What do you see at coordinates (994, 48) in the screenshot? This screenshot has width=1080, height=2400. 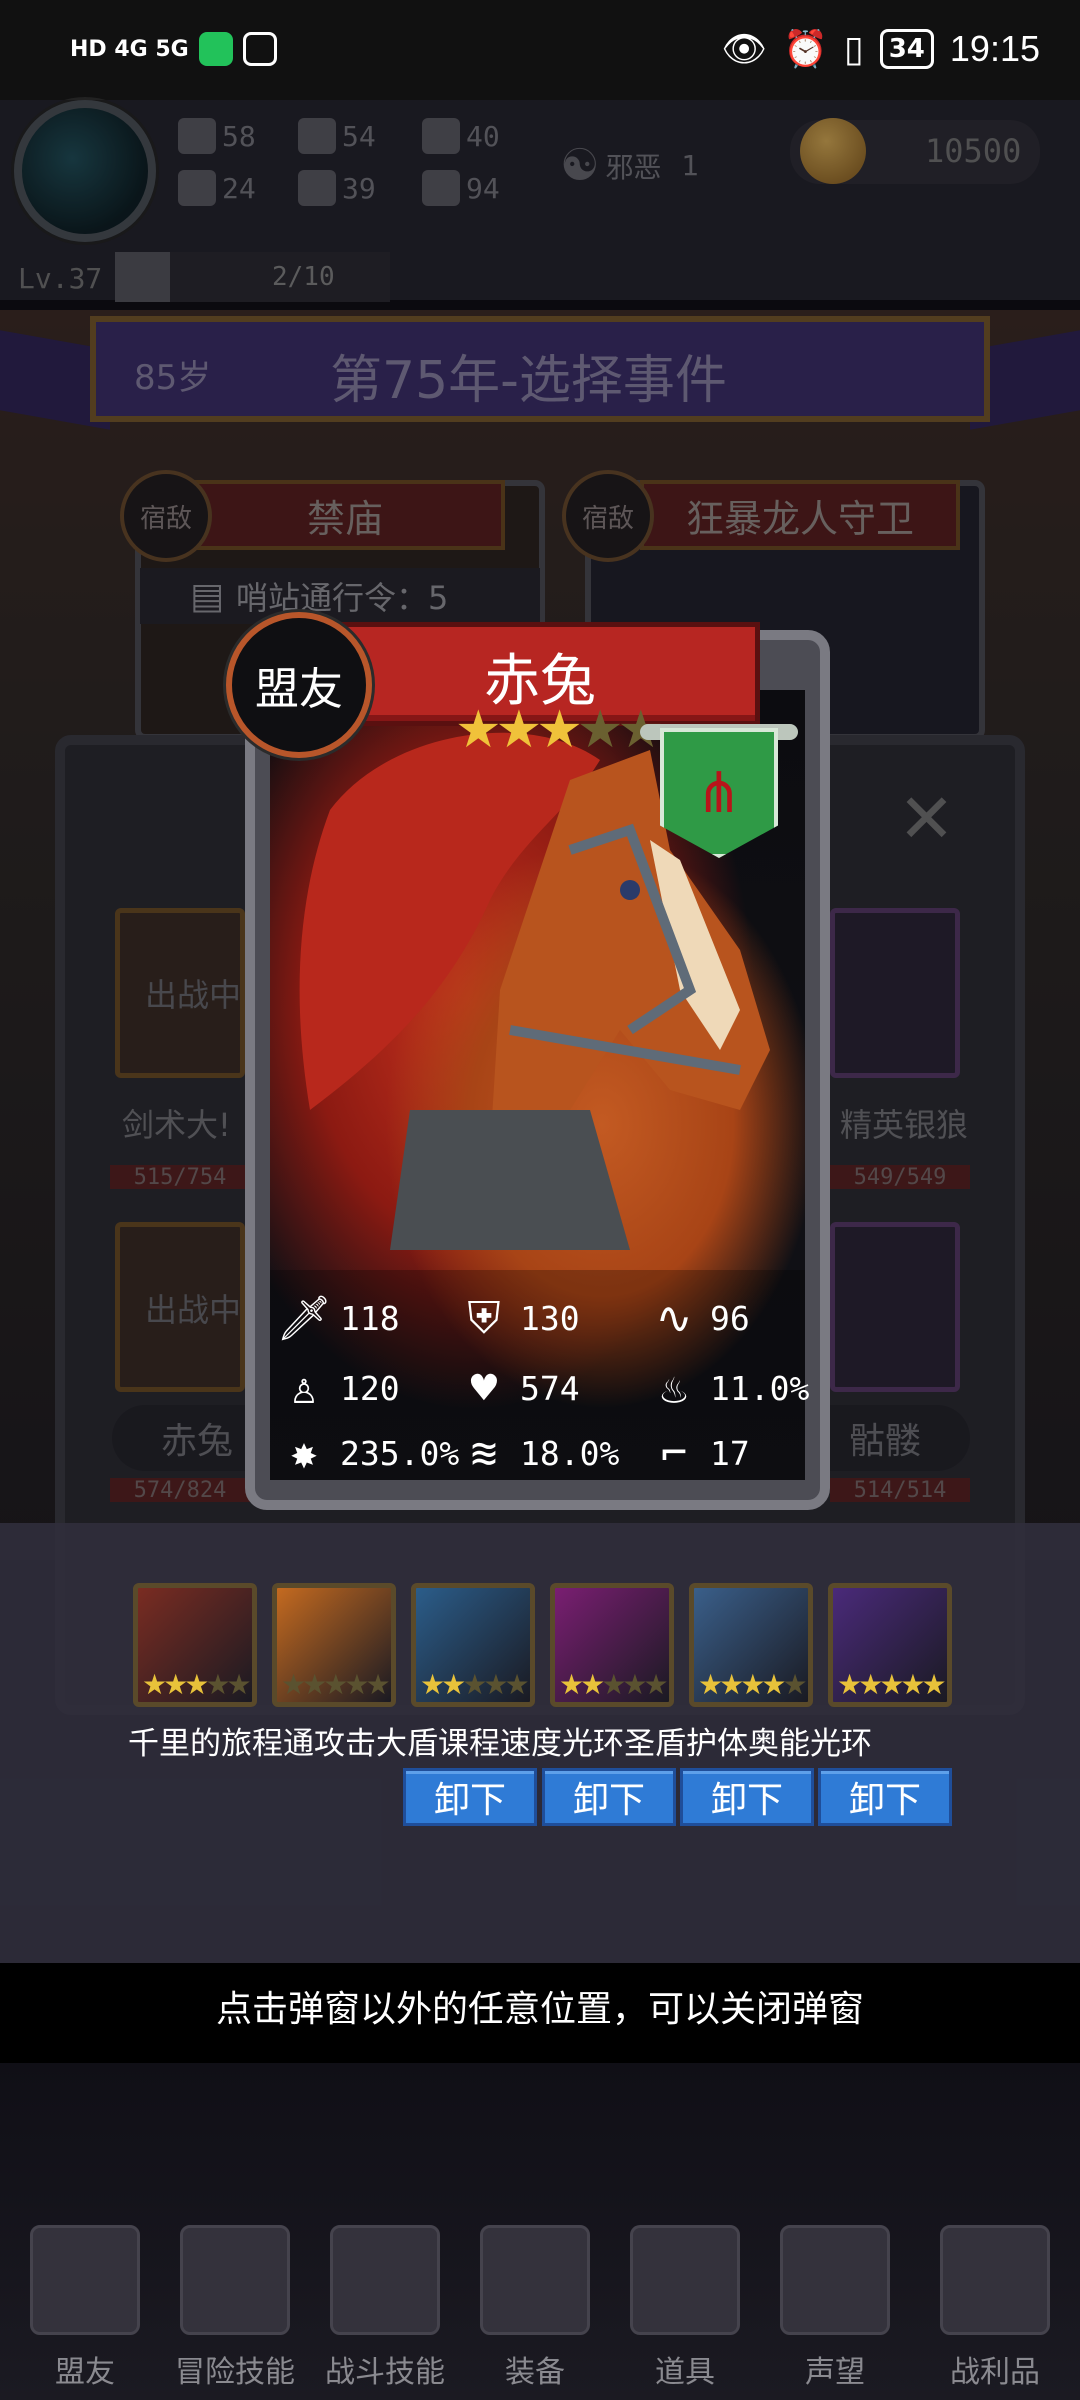 I see `clock: 19:15` at bounding box center [994, 48].